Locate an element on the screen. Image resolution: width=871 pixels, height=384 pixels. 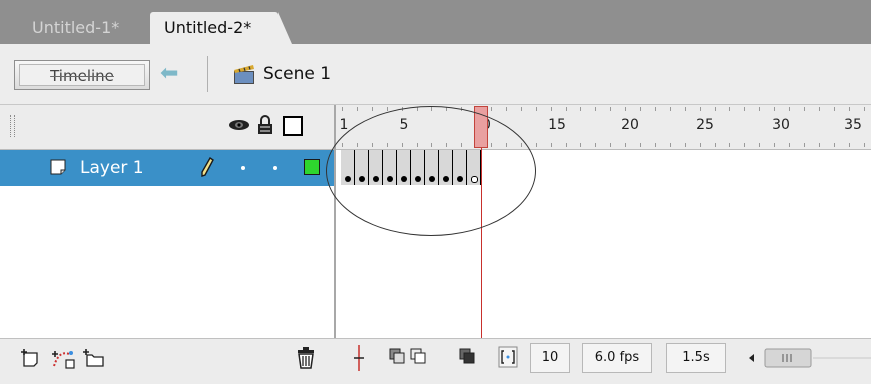
document-tab-bar: Untitled-1* Untitled-2* is located at coordinates (435, 22).